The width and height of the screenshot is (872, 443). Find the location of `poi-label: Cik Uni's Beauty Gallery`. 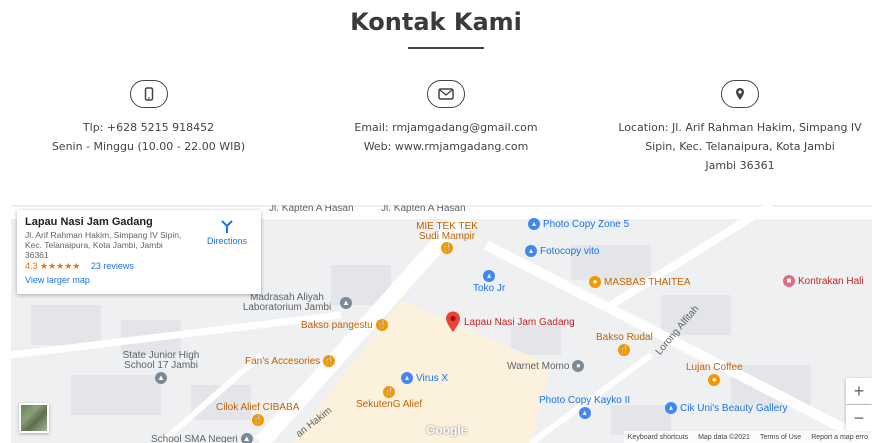

poi-label: Cik Uni's Beauty Gallery is located at coordinates (734, 408).